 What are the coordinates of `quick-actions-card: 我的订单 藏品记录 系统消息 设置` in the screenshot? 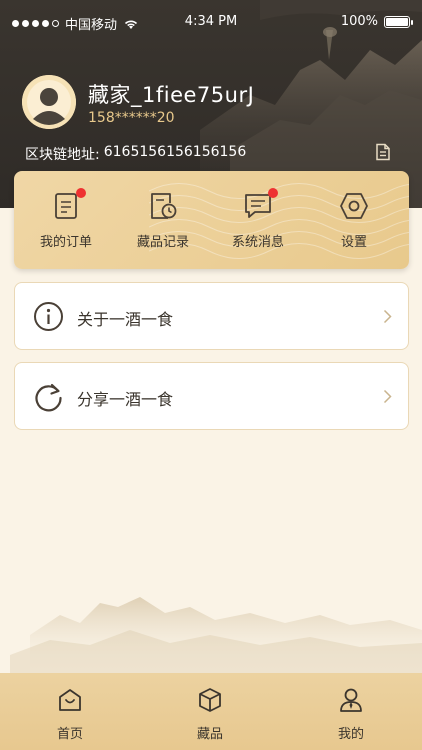 It's located at (211, 220).